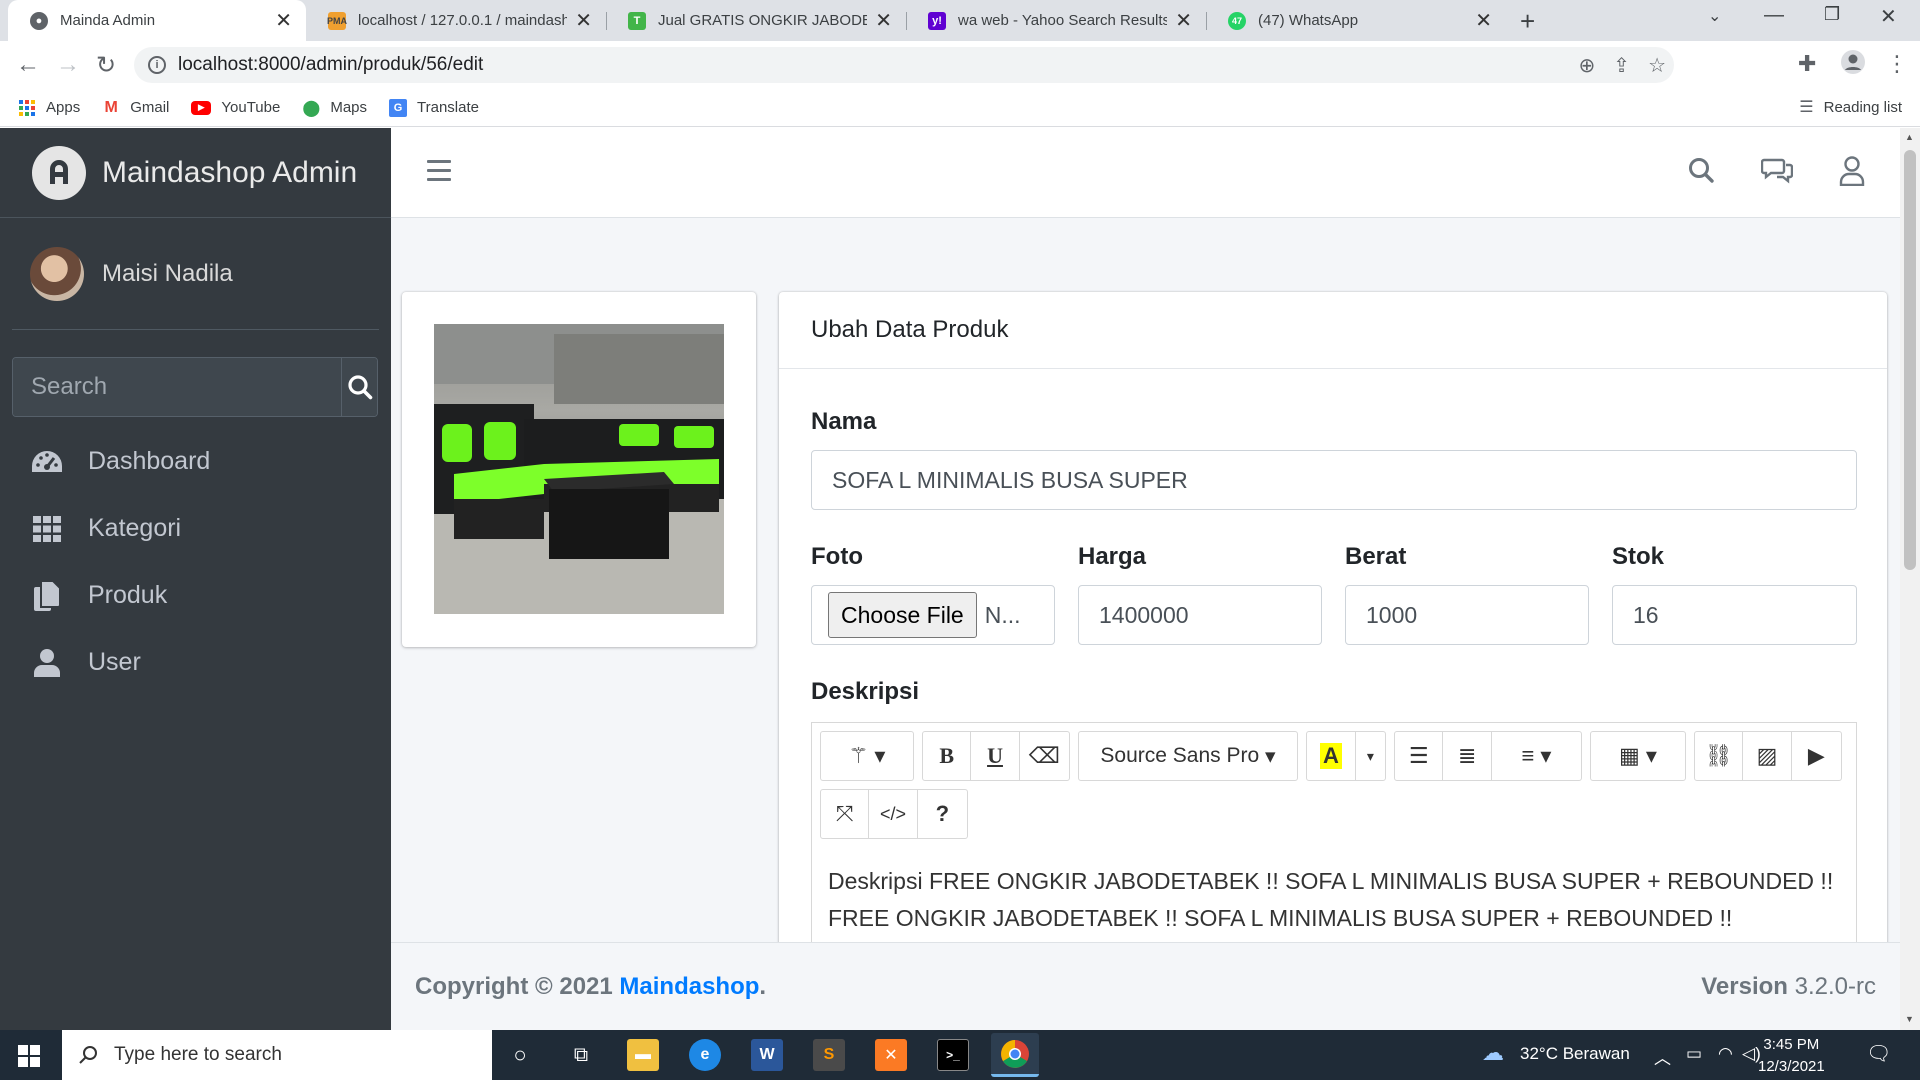 The height and width of the screenshot is (1080, 1920). Describe the element at coordinates (1909, 1019) in the screenshot. I see `scroll-down-icon: ▼` at that location.